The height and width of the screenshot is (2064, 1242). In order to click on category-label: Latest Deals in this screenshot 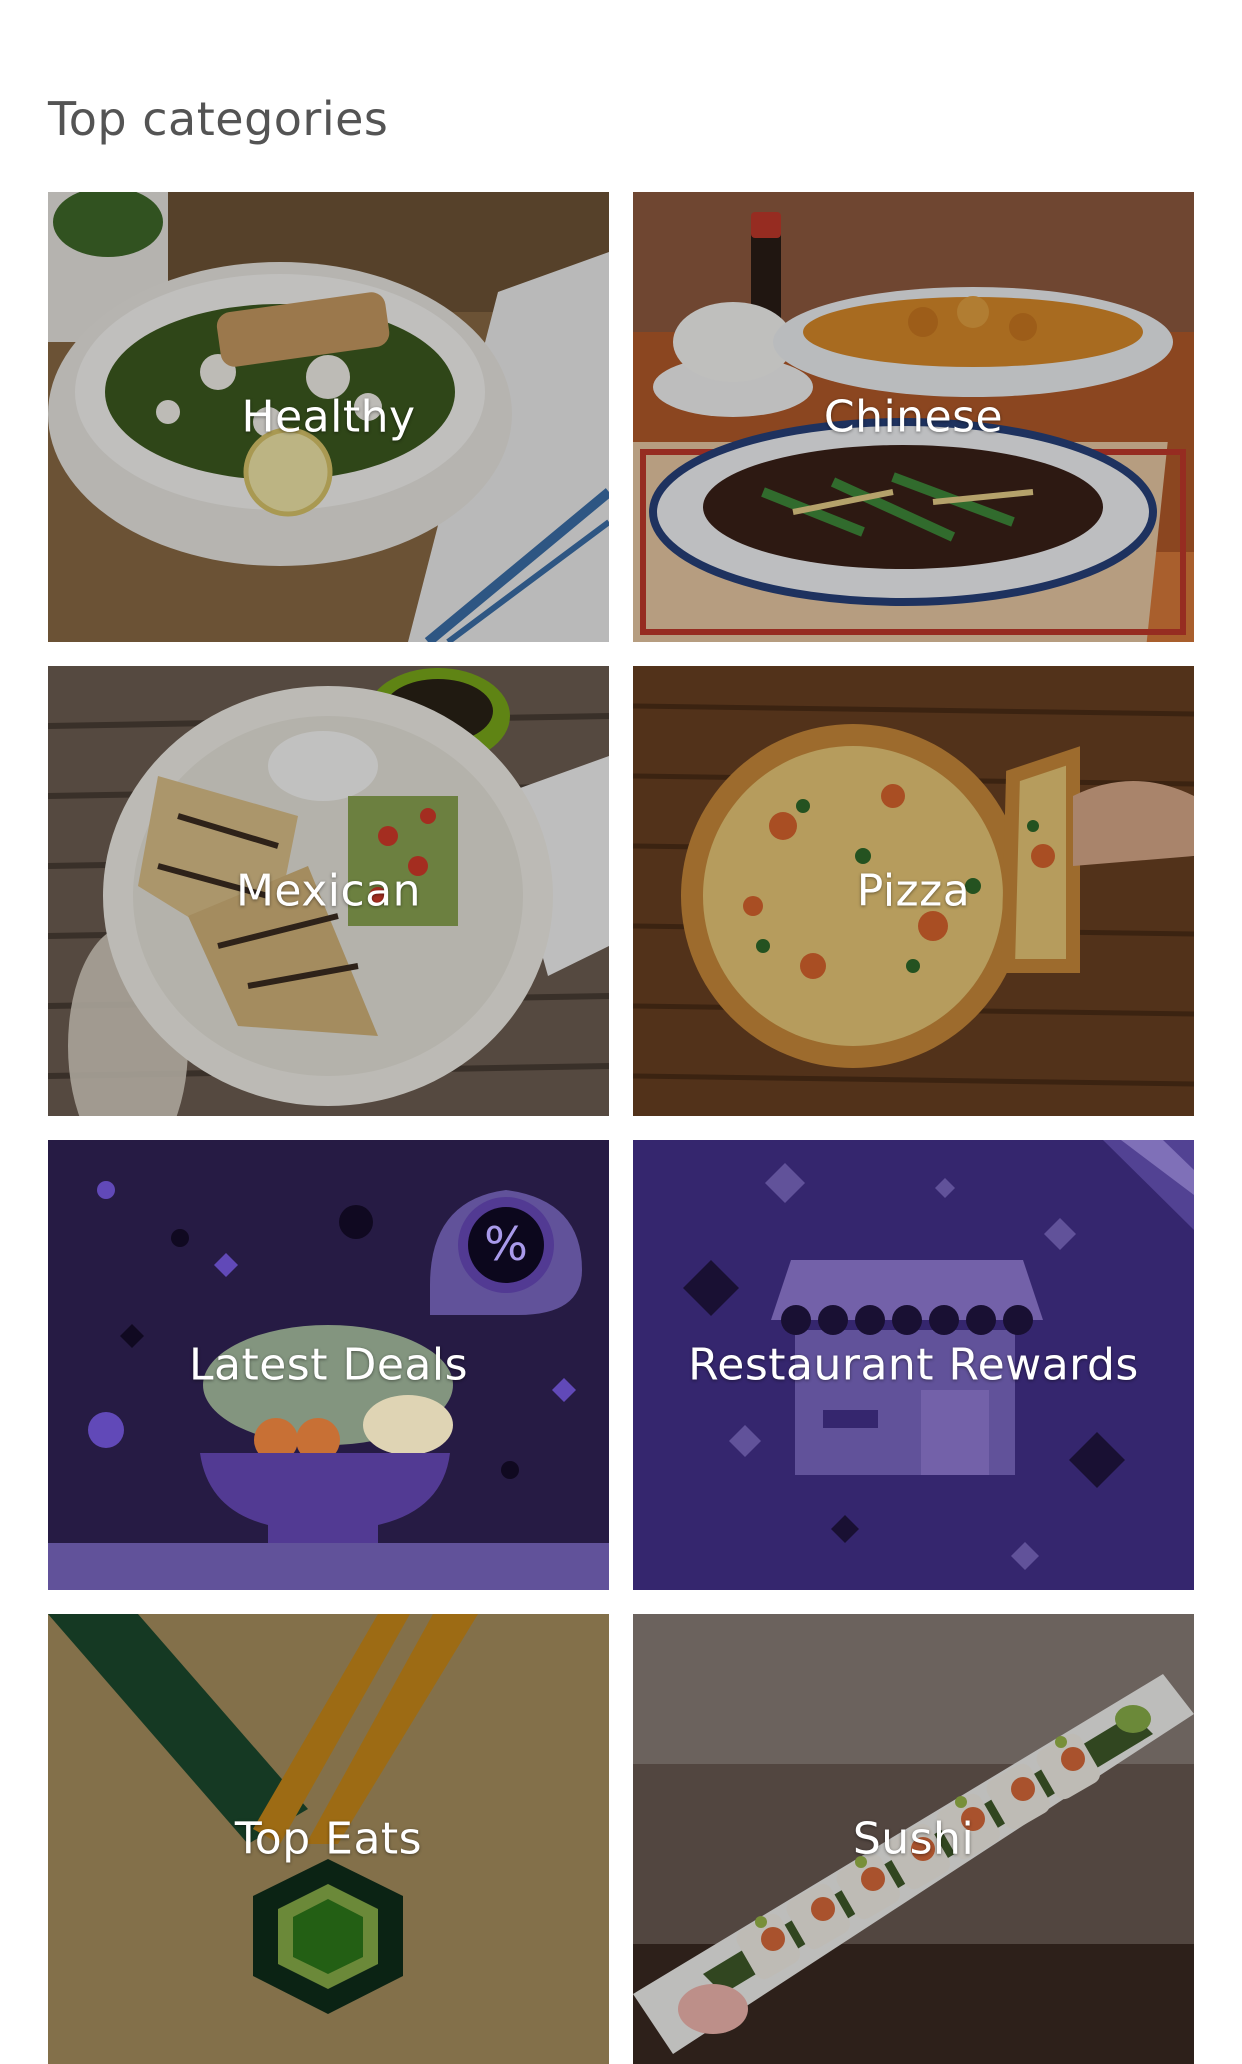, I will do `click(328, 1365)`.